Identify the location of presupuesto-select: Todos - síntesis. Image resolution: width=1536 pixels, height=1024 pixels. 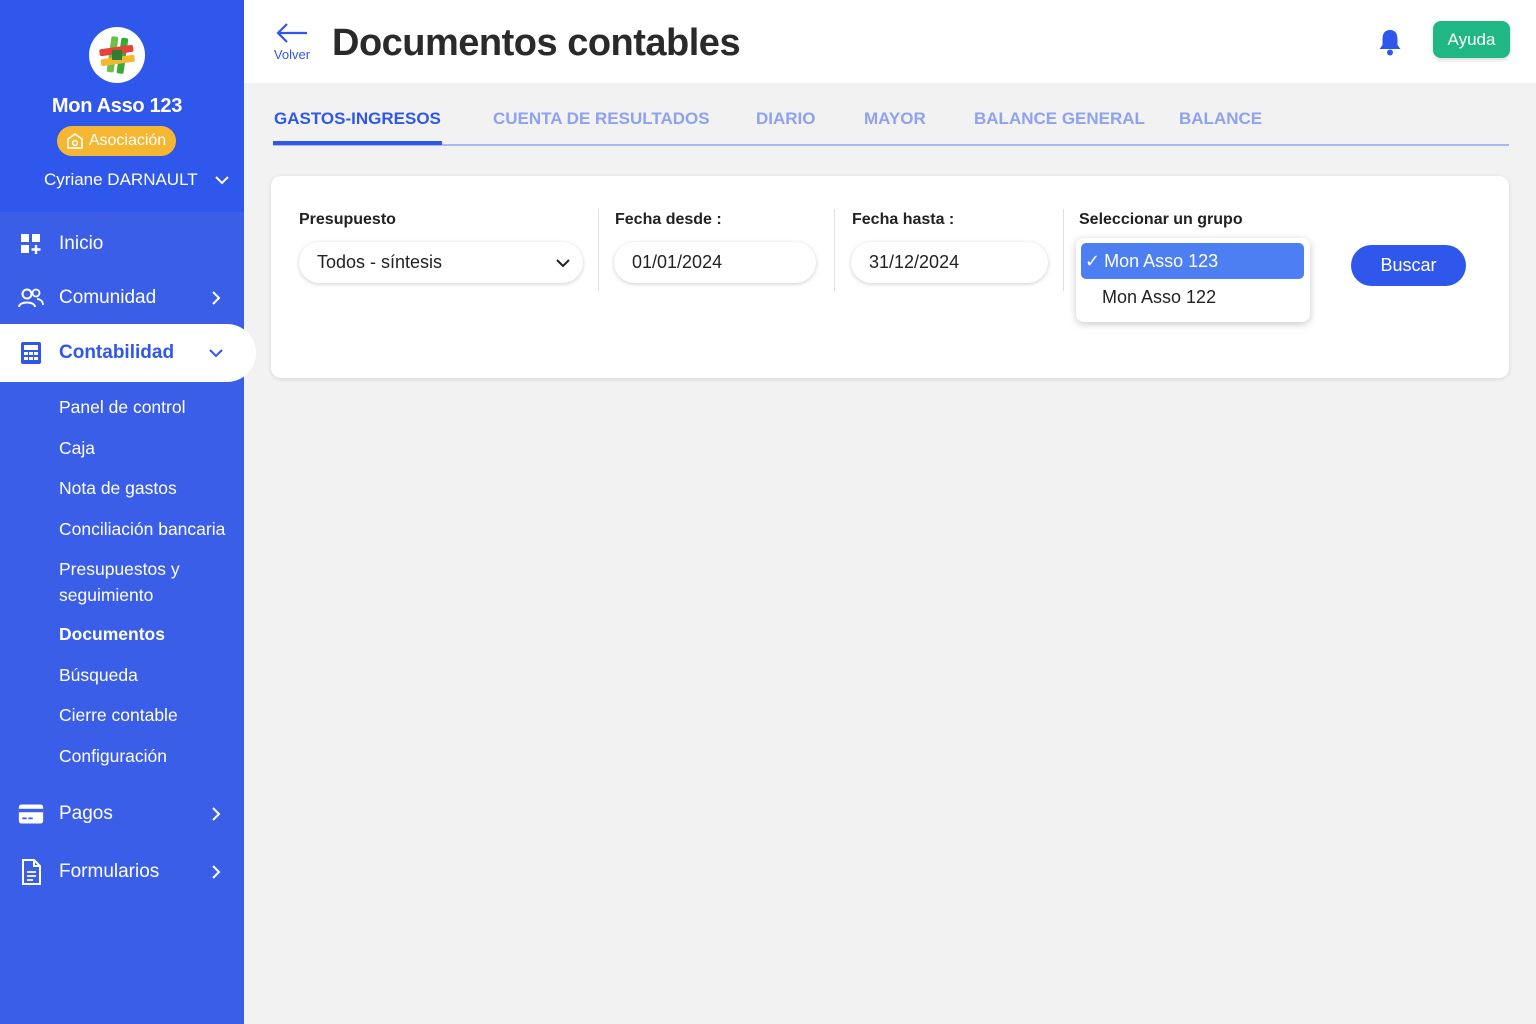
(441, 262).